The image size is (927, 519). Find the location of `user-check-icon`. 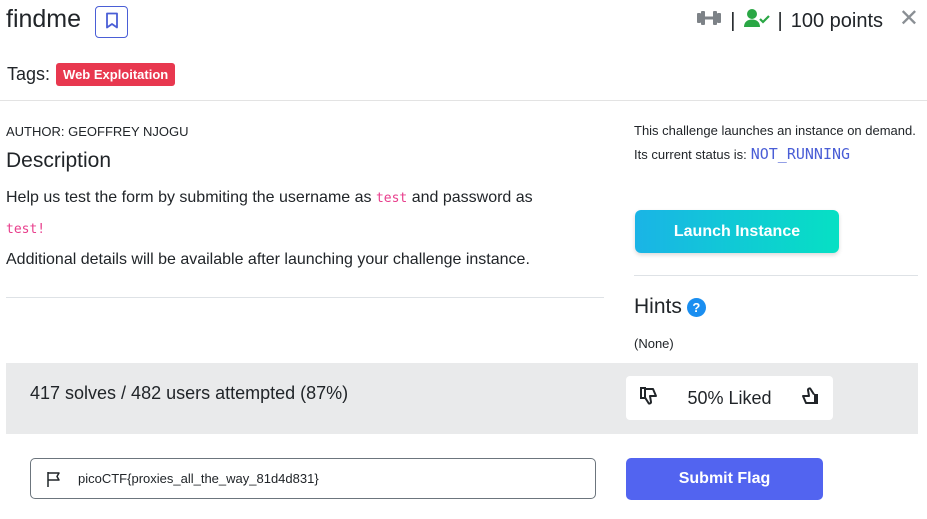

user-check-icon is located at coordinates (756, 21).